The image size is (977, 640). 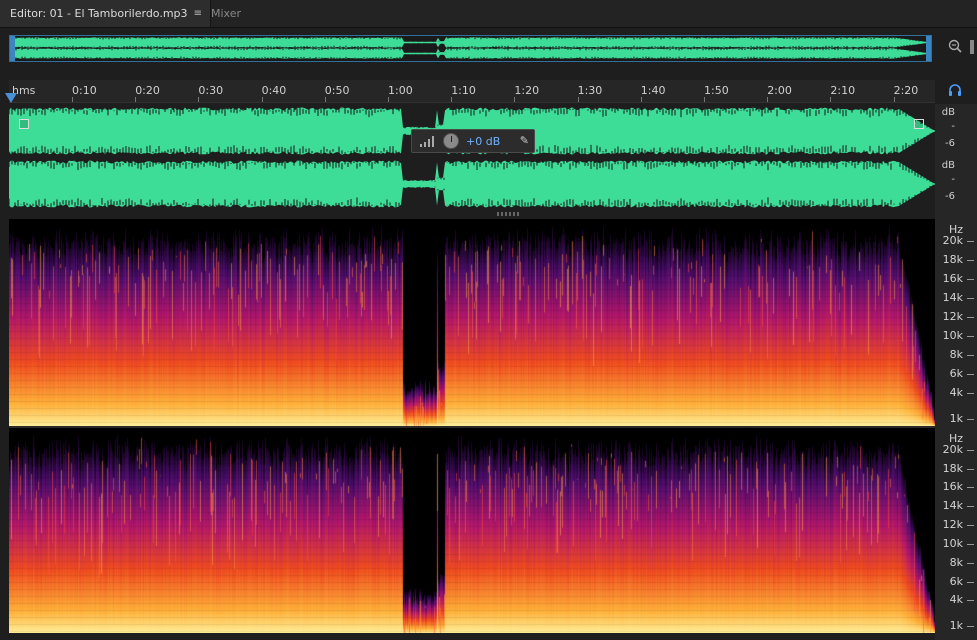 I want to click on ruler-tick-label: 1:30, so click(x=590, y=90).